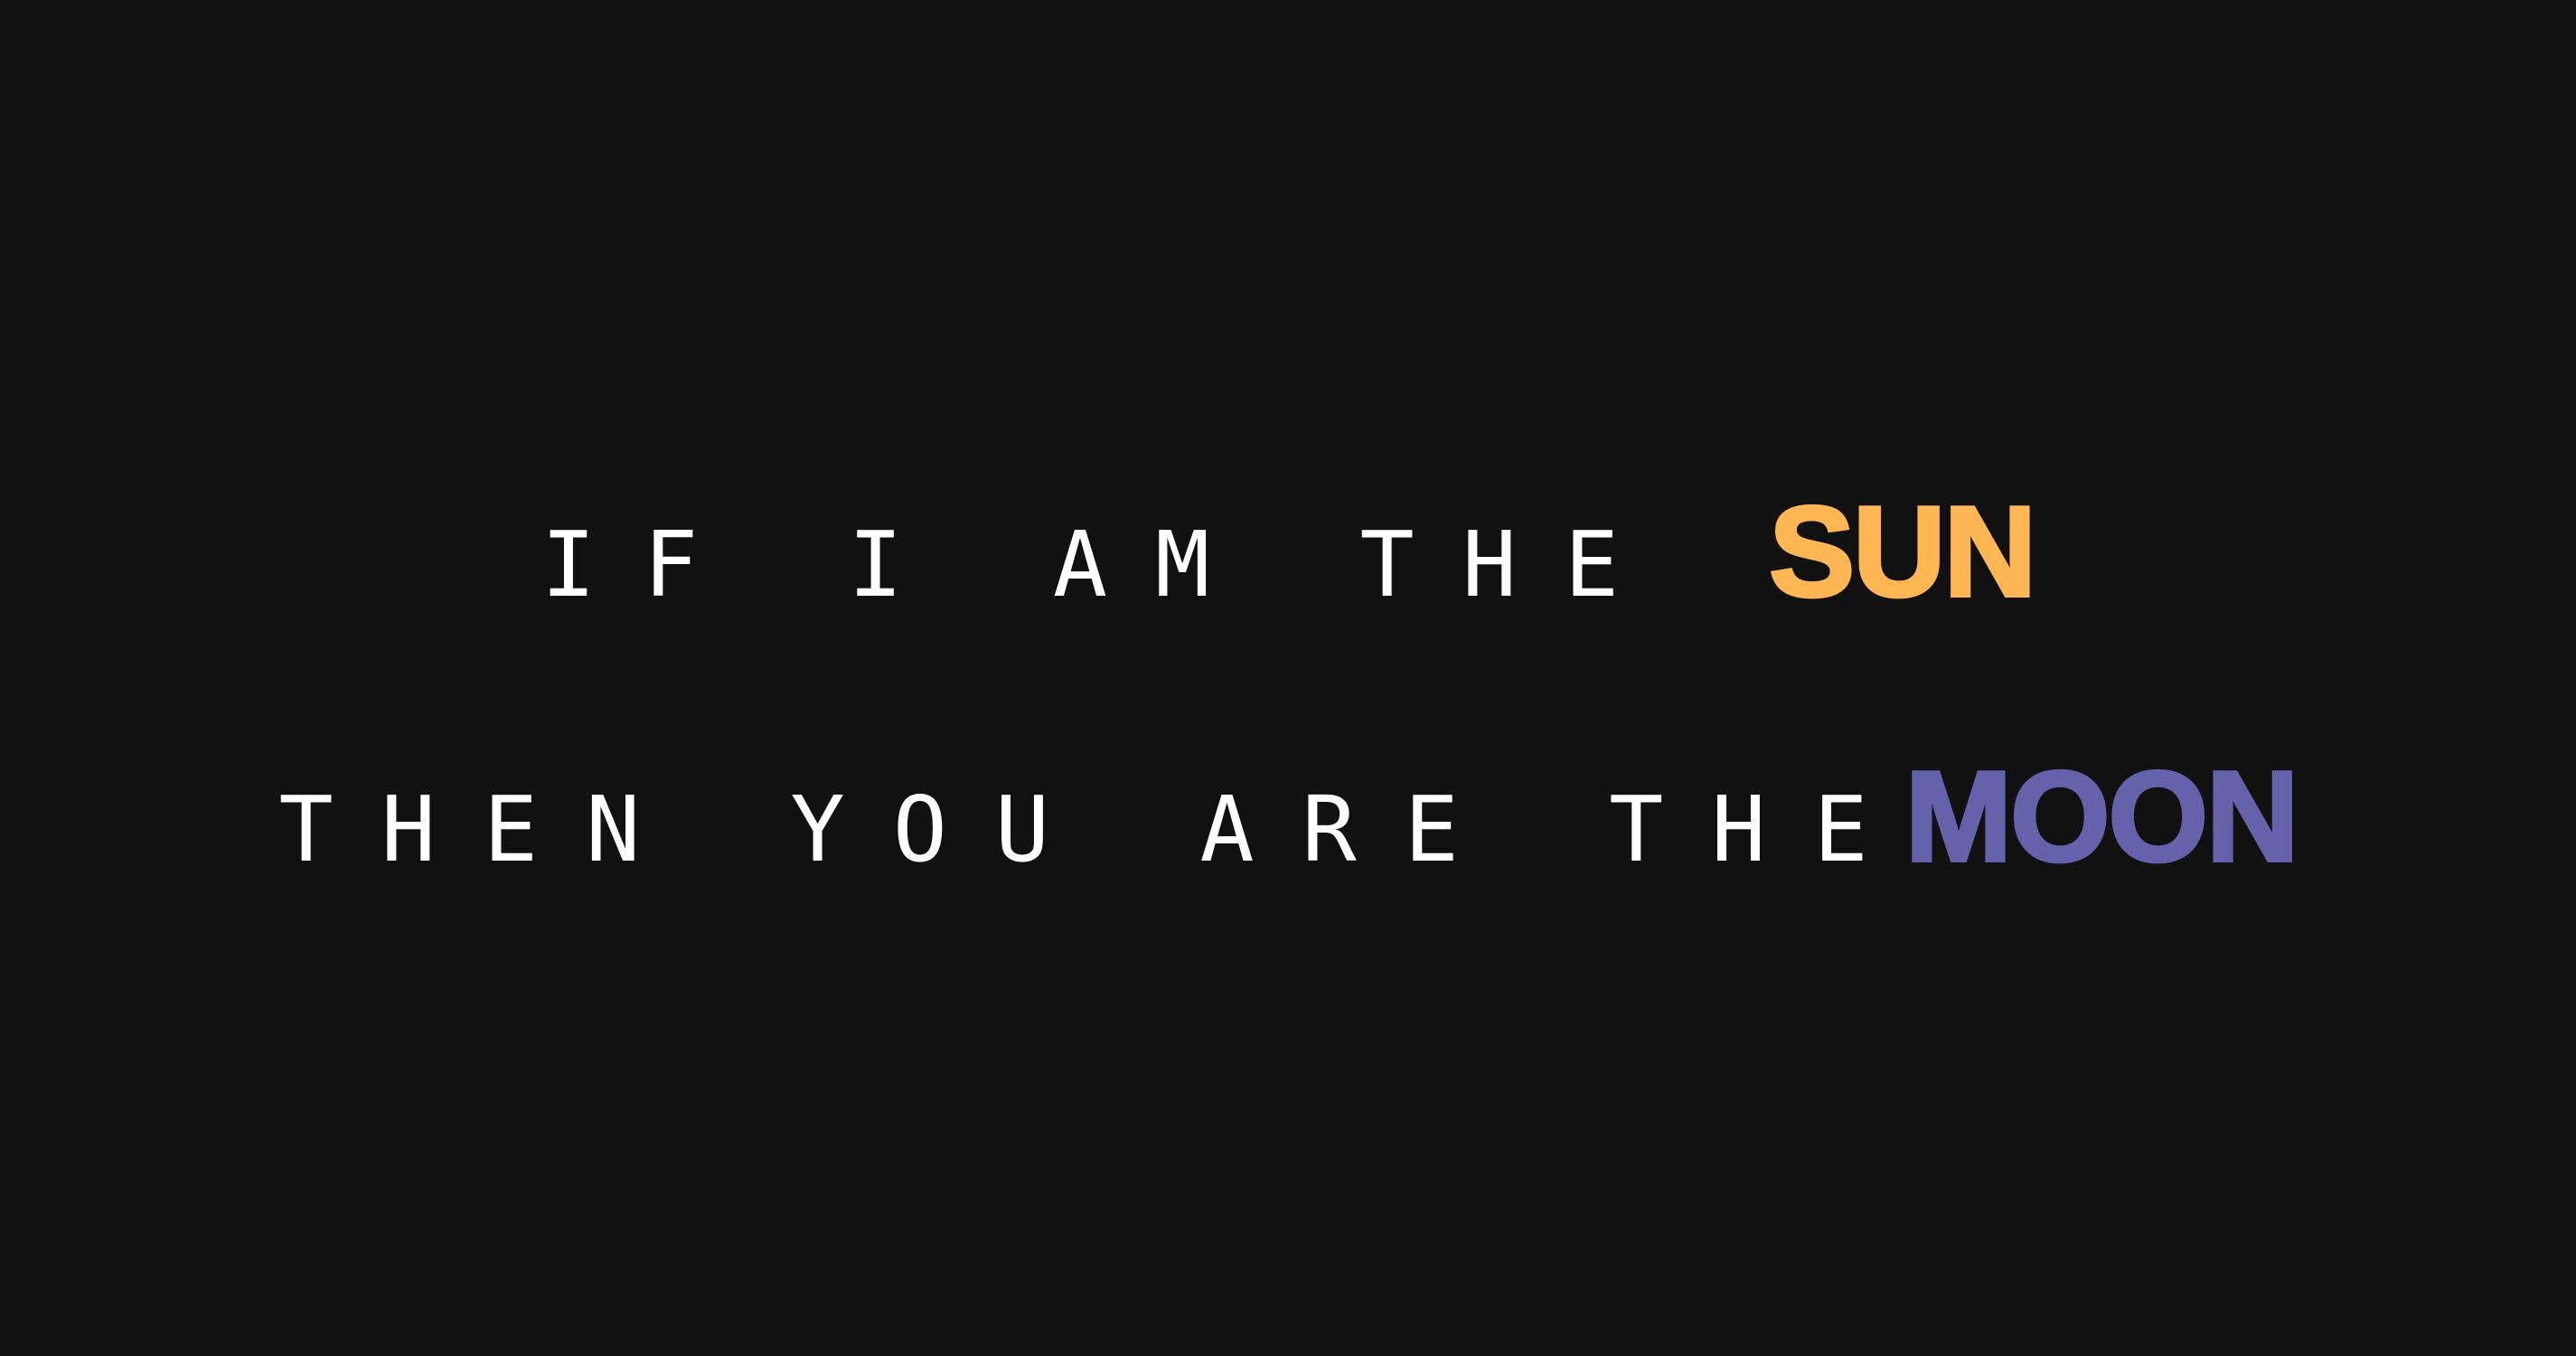 This screenshot has height=1356, width=2576. I want to click on line-one-lead-text: IF I AM THE, so click(1104, 564).